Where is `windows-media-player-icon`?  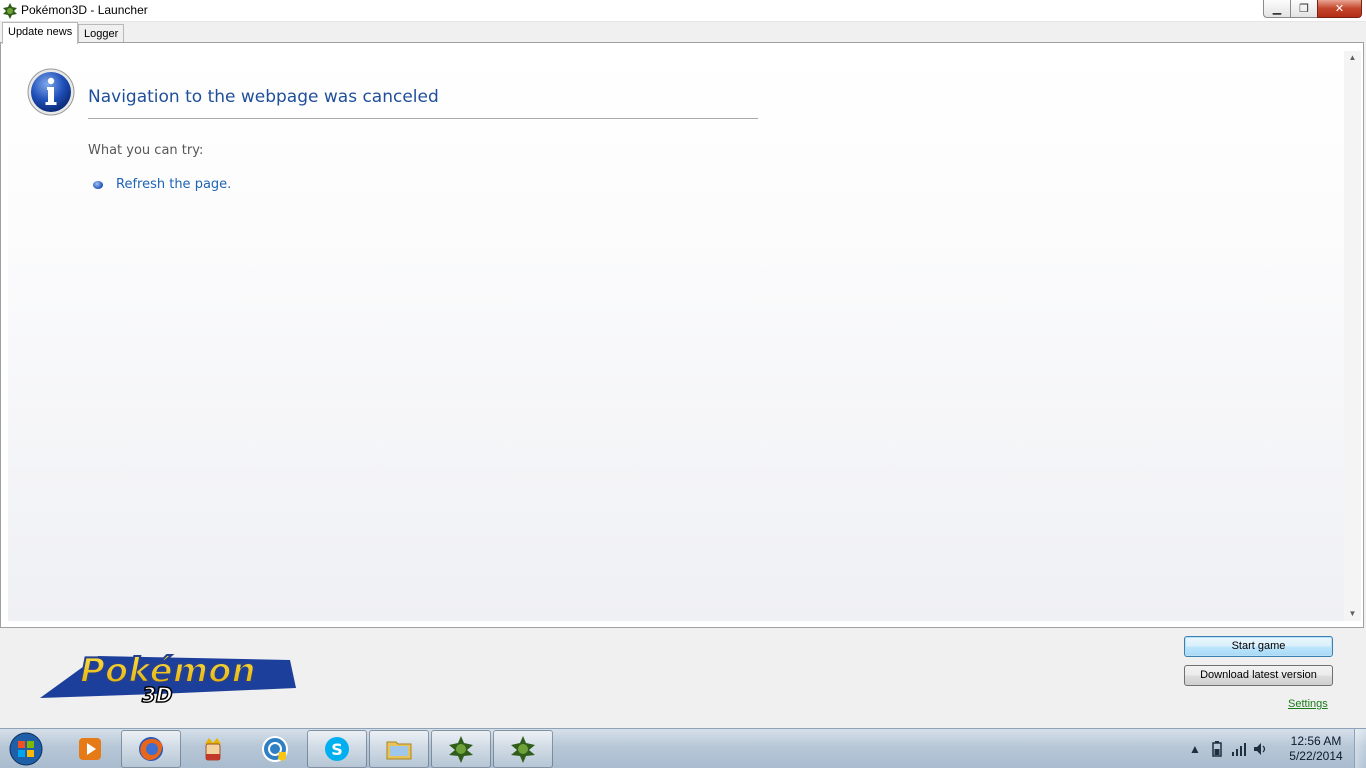 windows-media-player-icon is located at coordinates (90, 749).